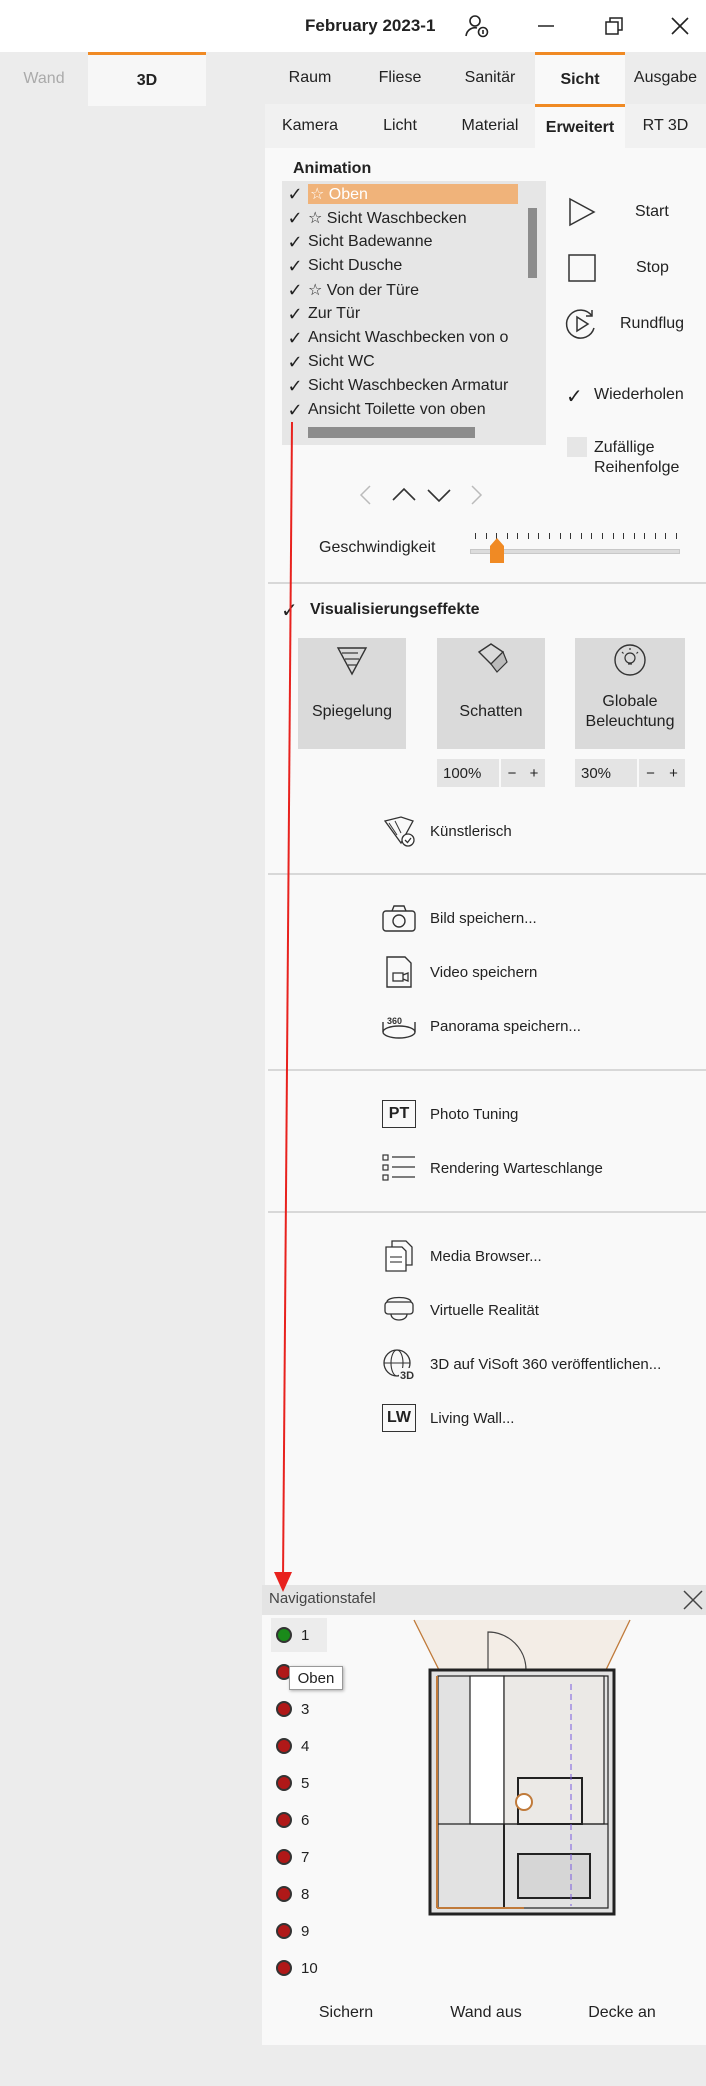 The image size is (706, 2086). I want to click on ceiling-on-button: Decke an, so click(622, 2013).